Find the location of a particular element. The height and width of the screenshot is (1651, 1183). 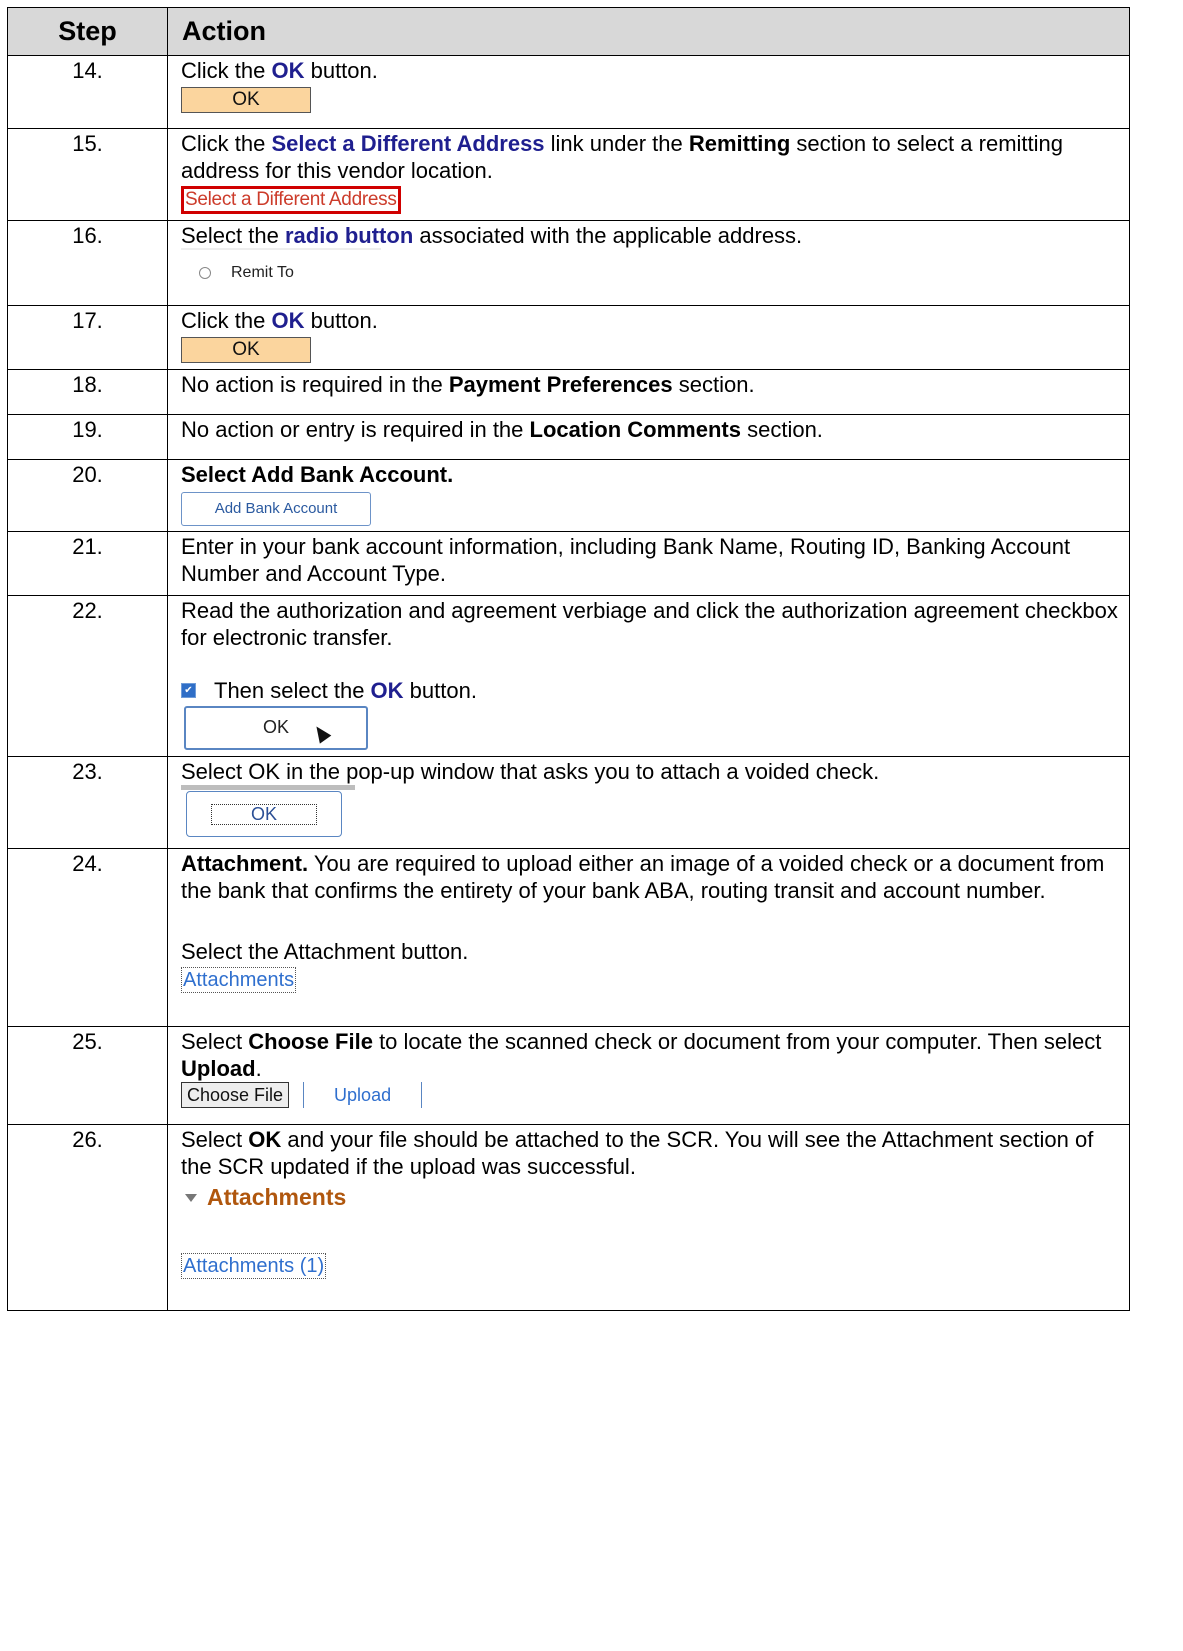

step-number: 16. is located at coordinates (87, 263).